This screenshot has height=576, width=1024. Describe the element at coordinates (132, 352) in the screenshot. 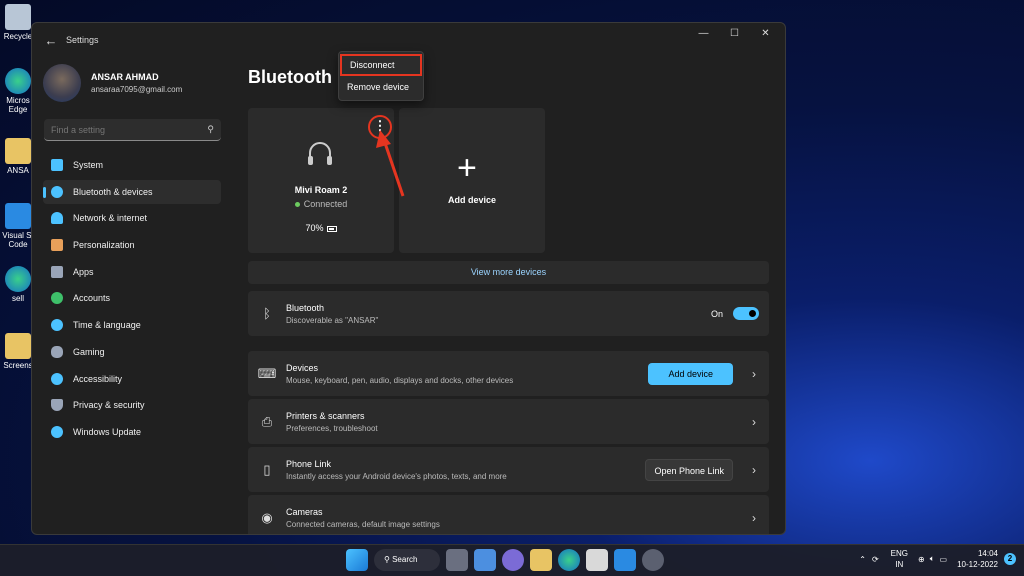

I see `sidebar-item-gaming: Gaming` at that location.